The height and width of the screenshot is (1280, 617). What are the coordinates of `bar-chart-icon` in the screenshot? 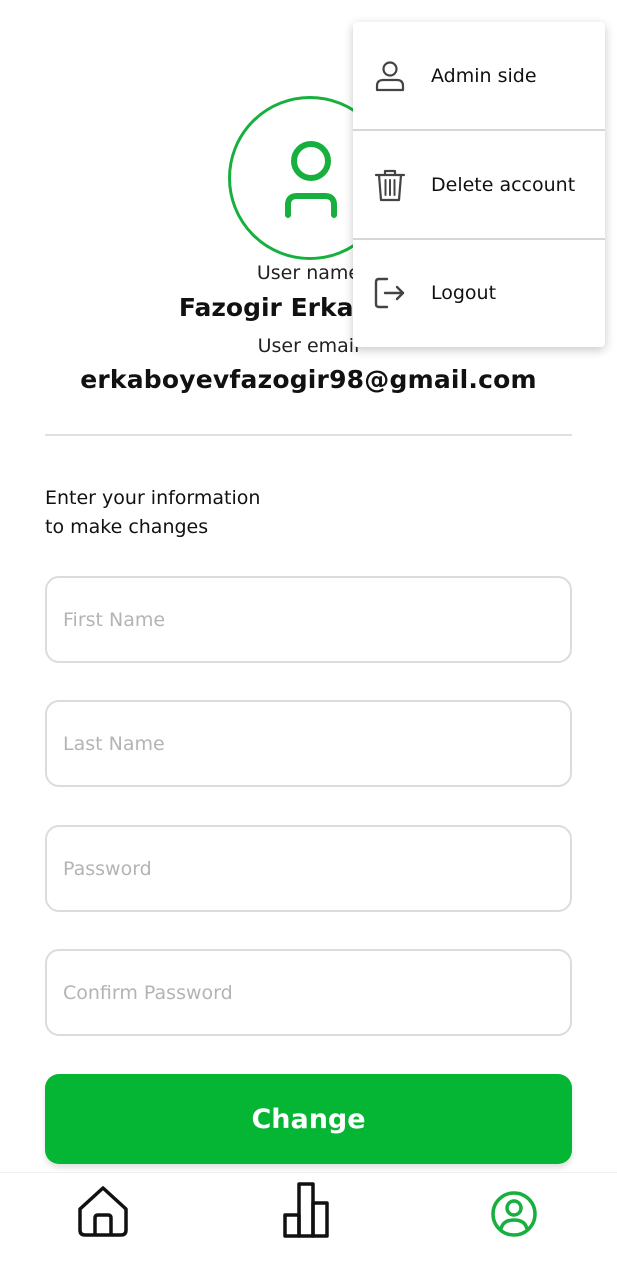 It's located at (306, 1210).